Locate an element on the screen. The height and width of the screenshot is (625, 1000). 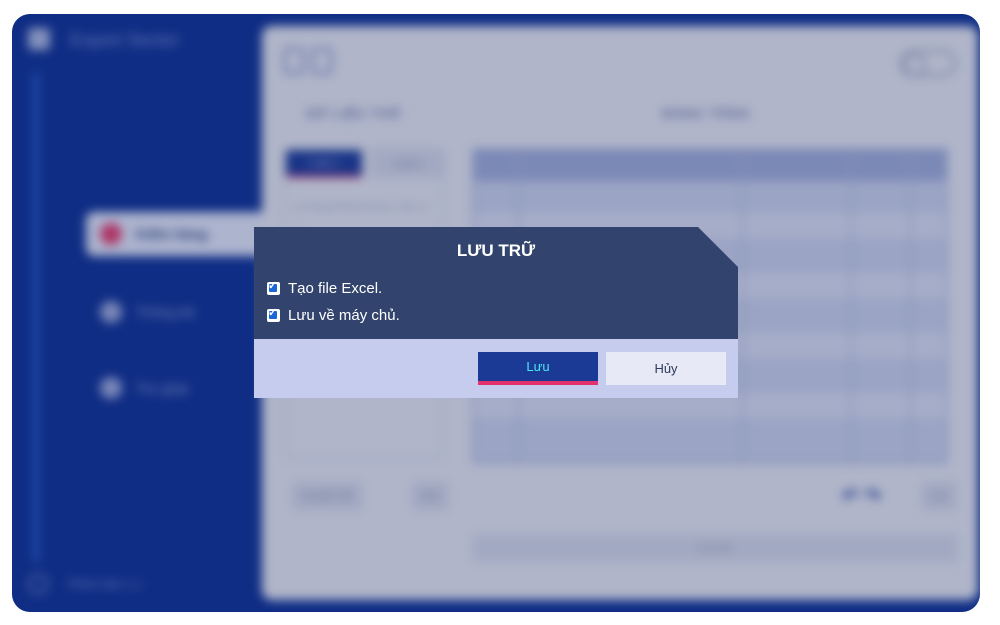
cancel-button: Hủy is located at coordinates (666, 368).